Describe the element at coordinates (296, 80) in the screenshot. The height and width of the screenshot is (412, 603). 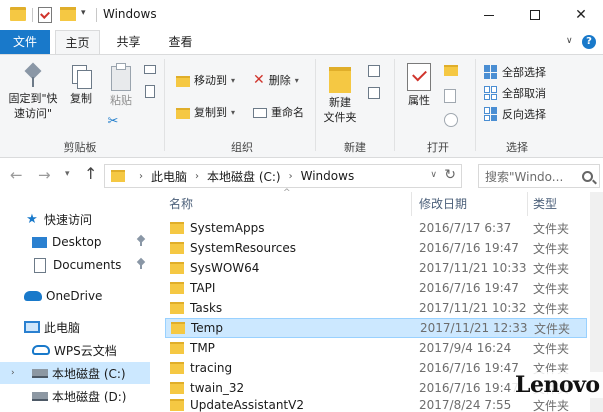
I see `delete-dropdown-icon: ▾` at that location.